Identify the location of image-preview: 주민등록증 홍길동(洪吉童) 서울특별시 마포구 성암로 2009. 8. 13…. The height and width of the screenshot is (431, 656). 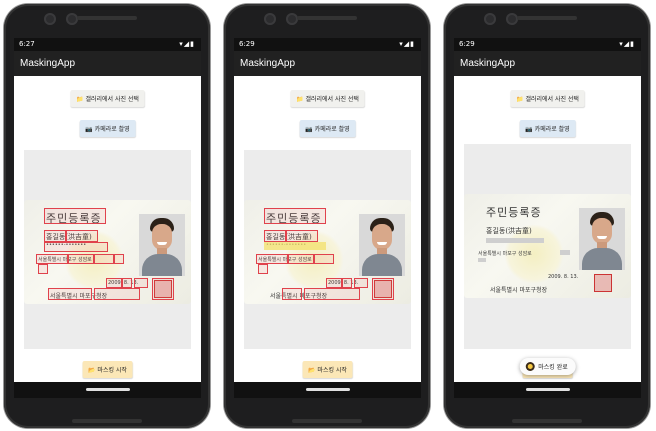
(547, 246).